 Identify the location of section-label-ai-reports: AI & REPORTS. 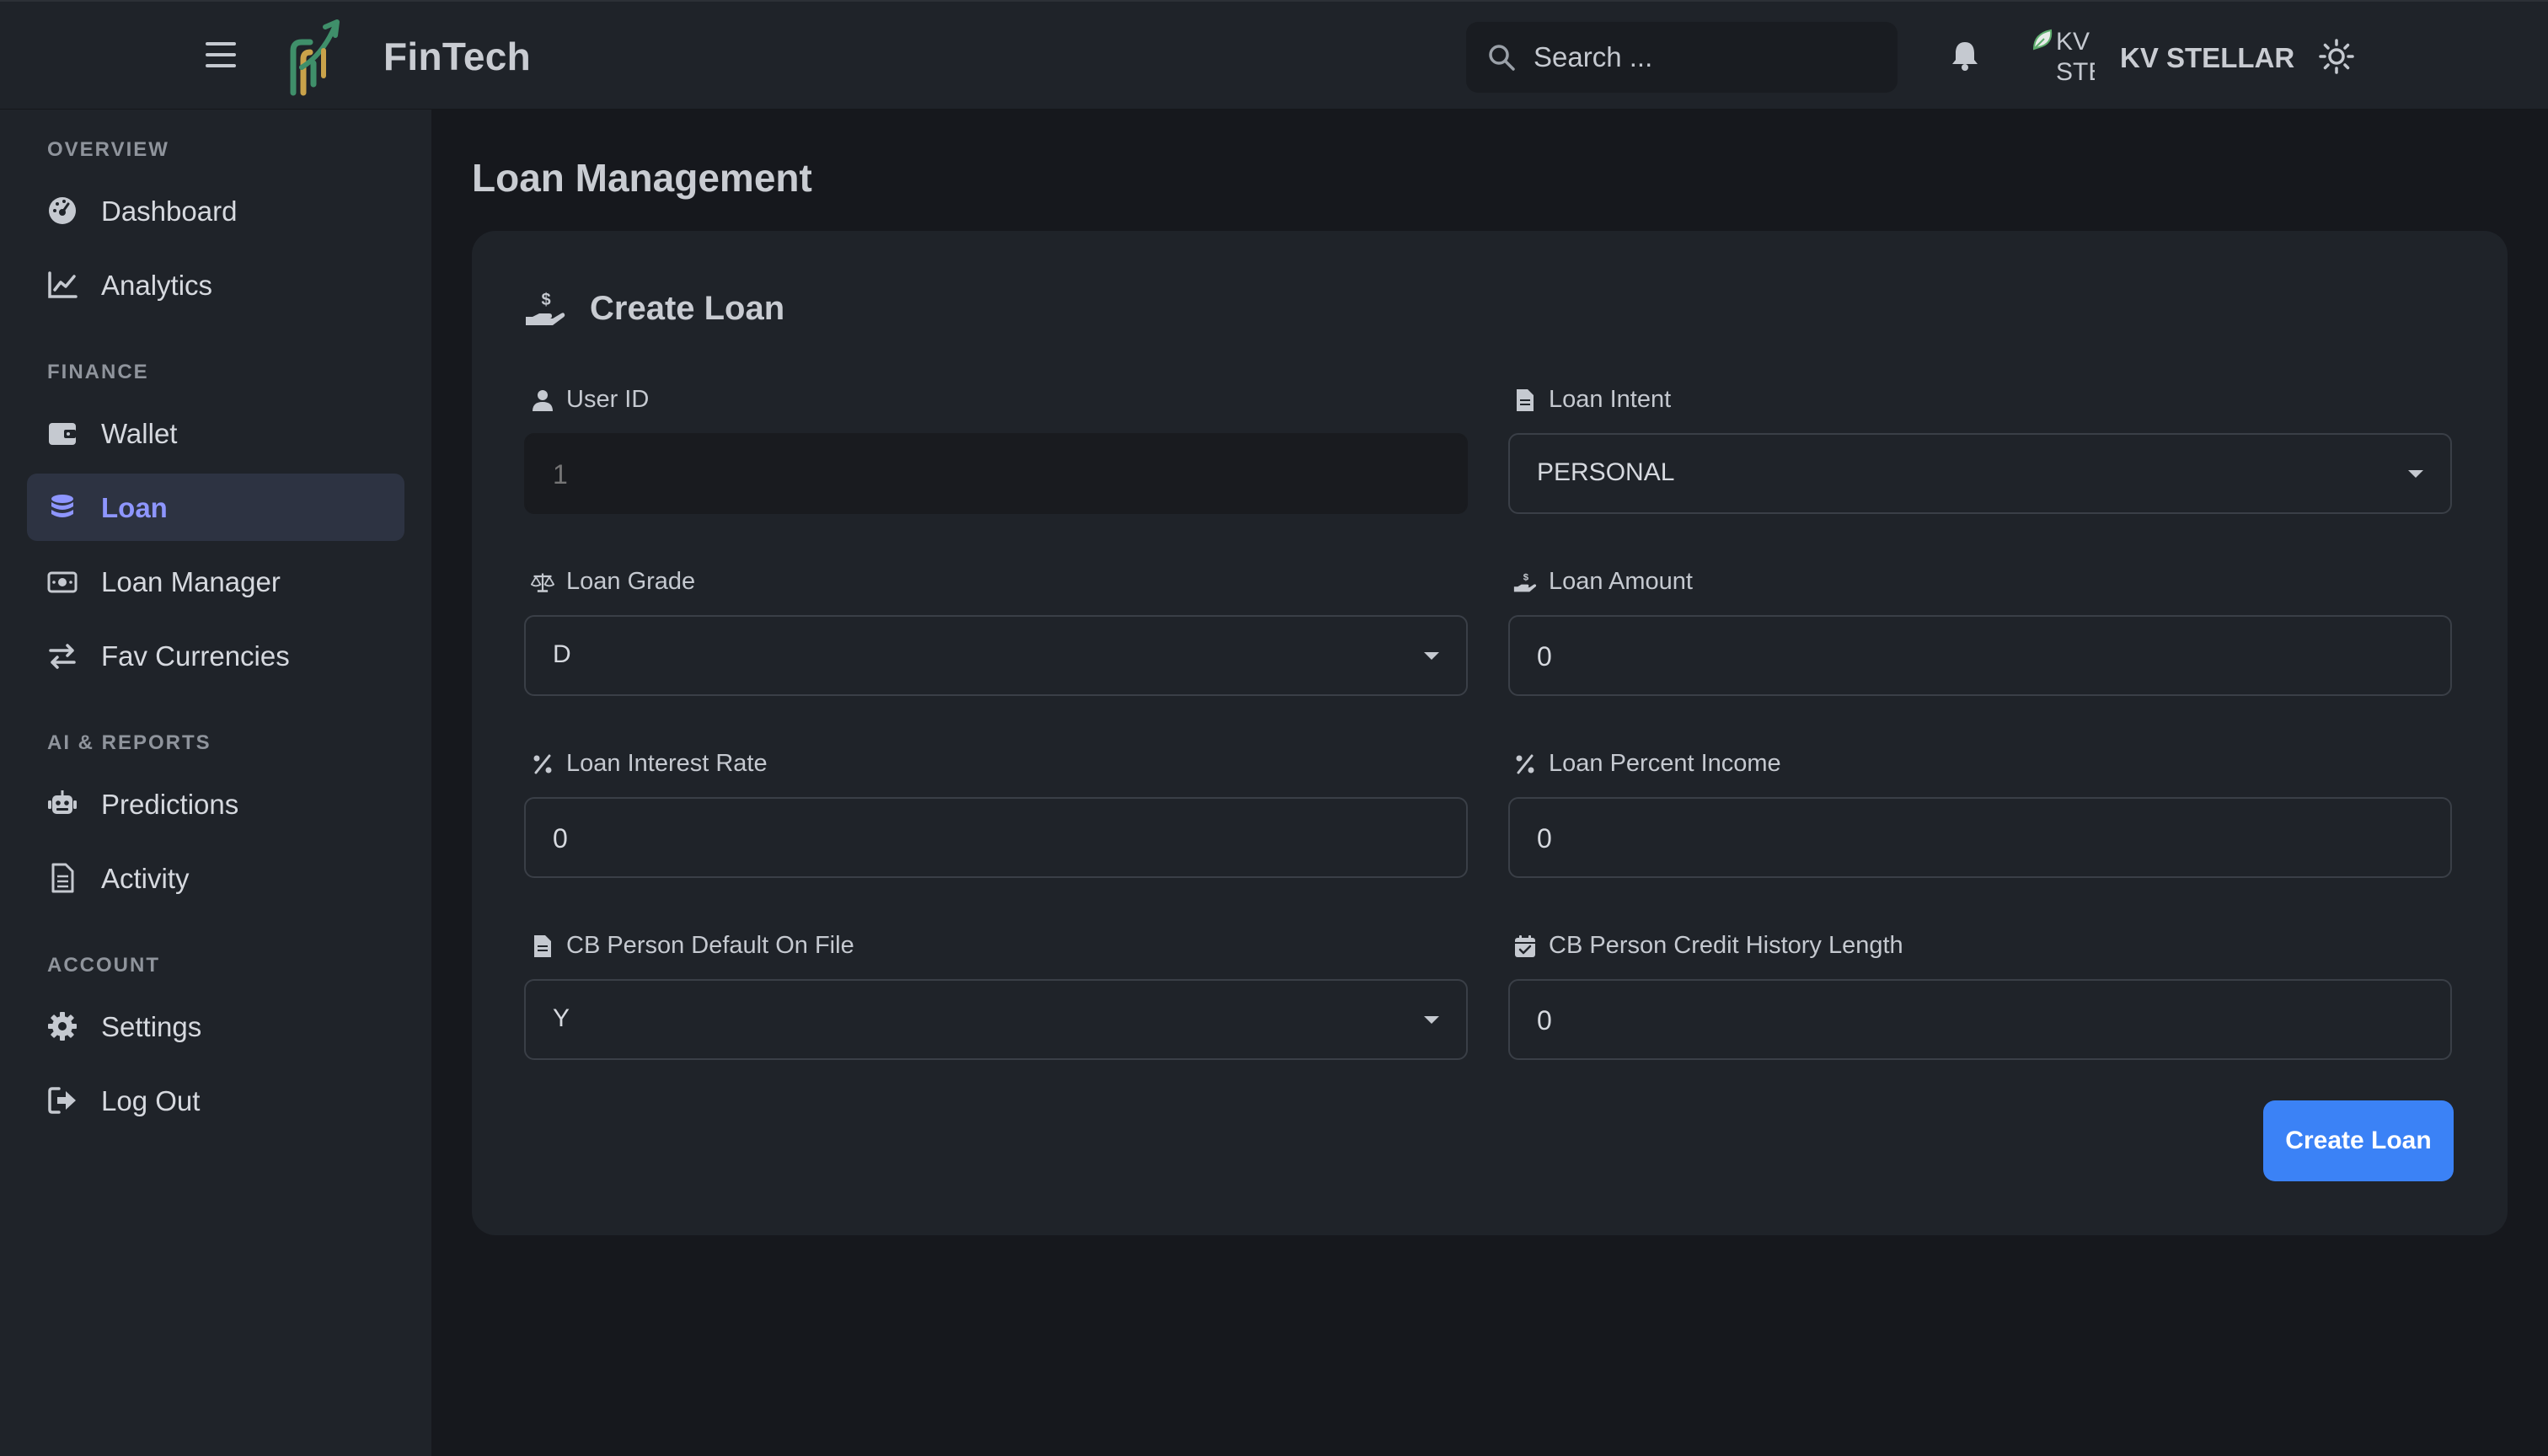
(129, 742).